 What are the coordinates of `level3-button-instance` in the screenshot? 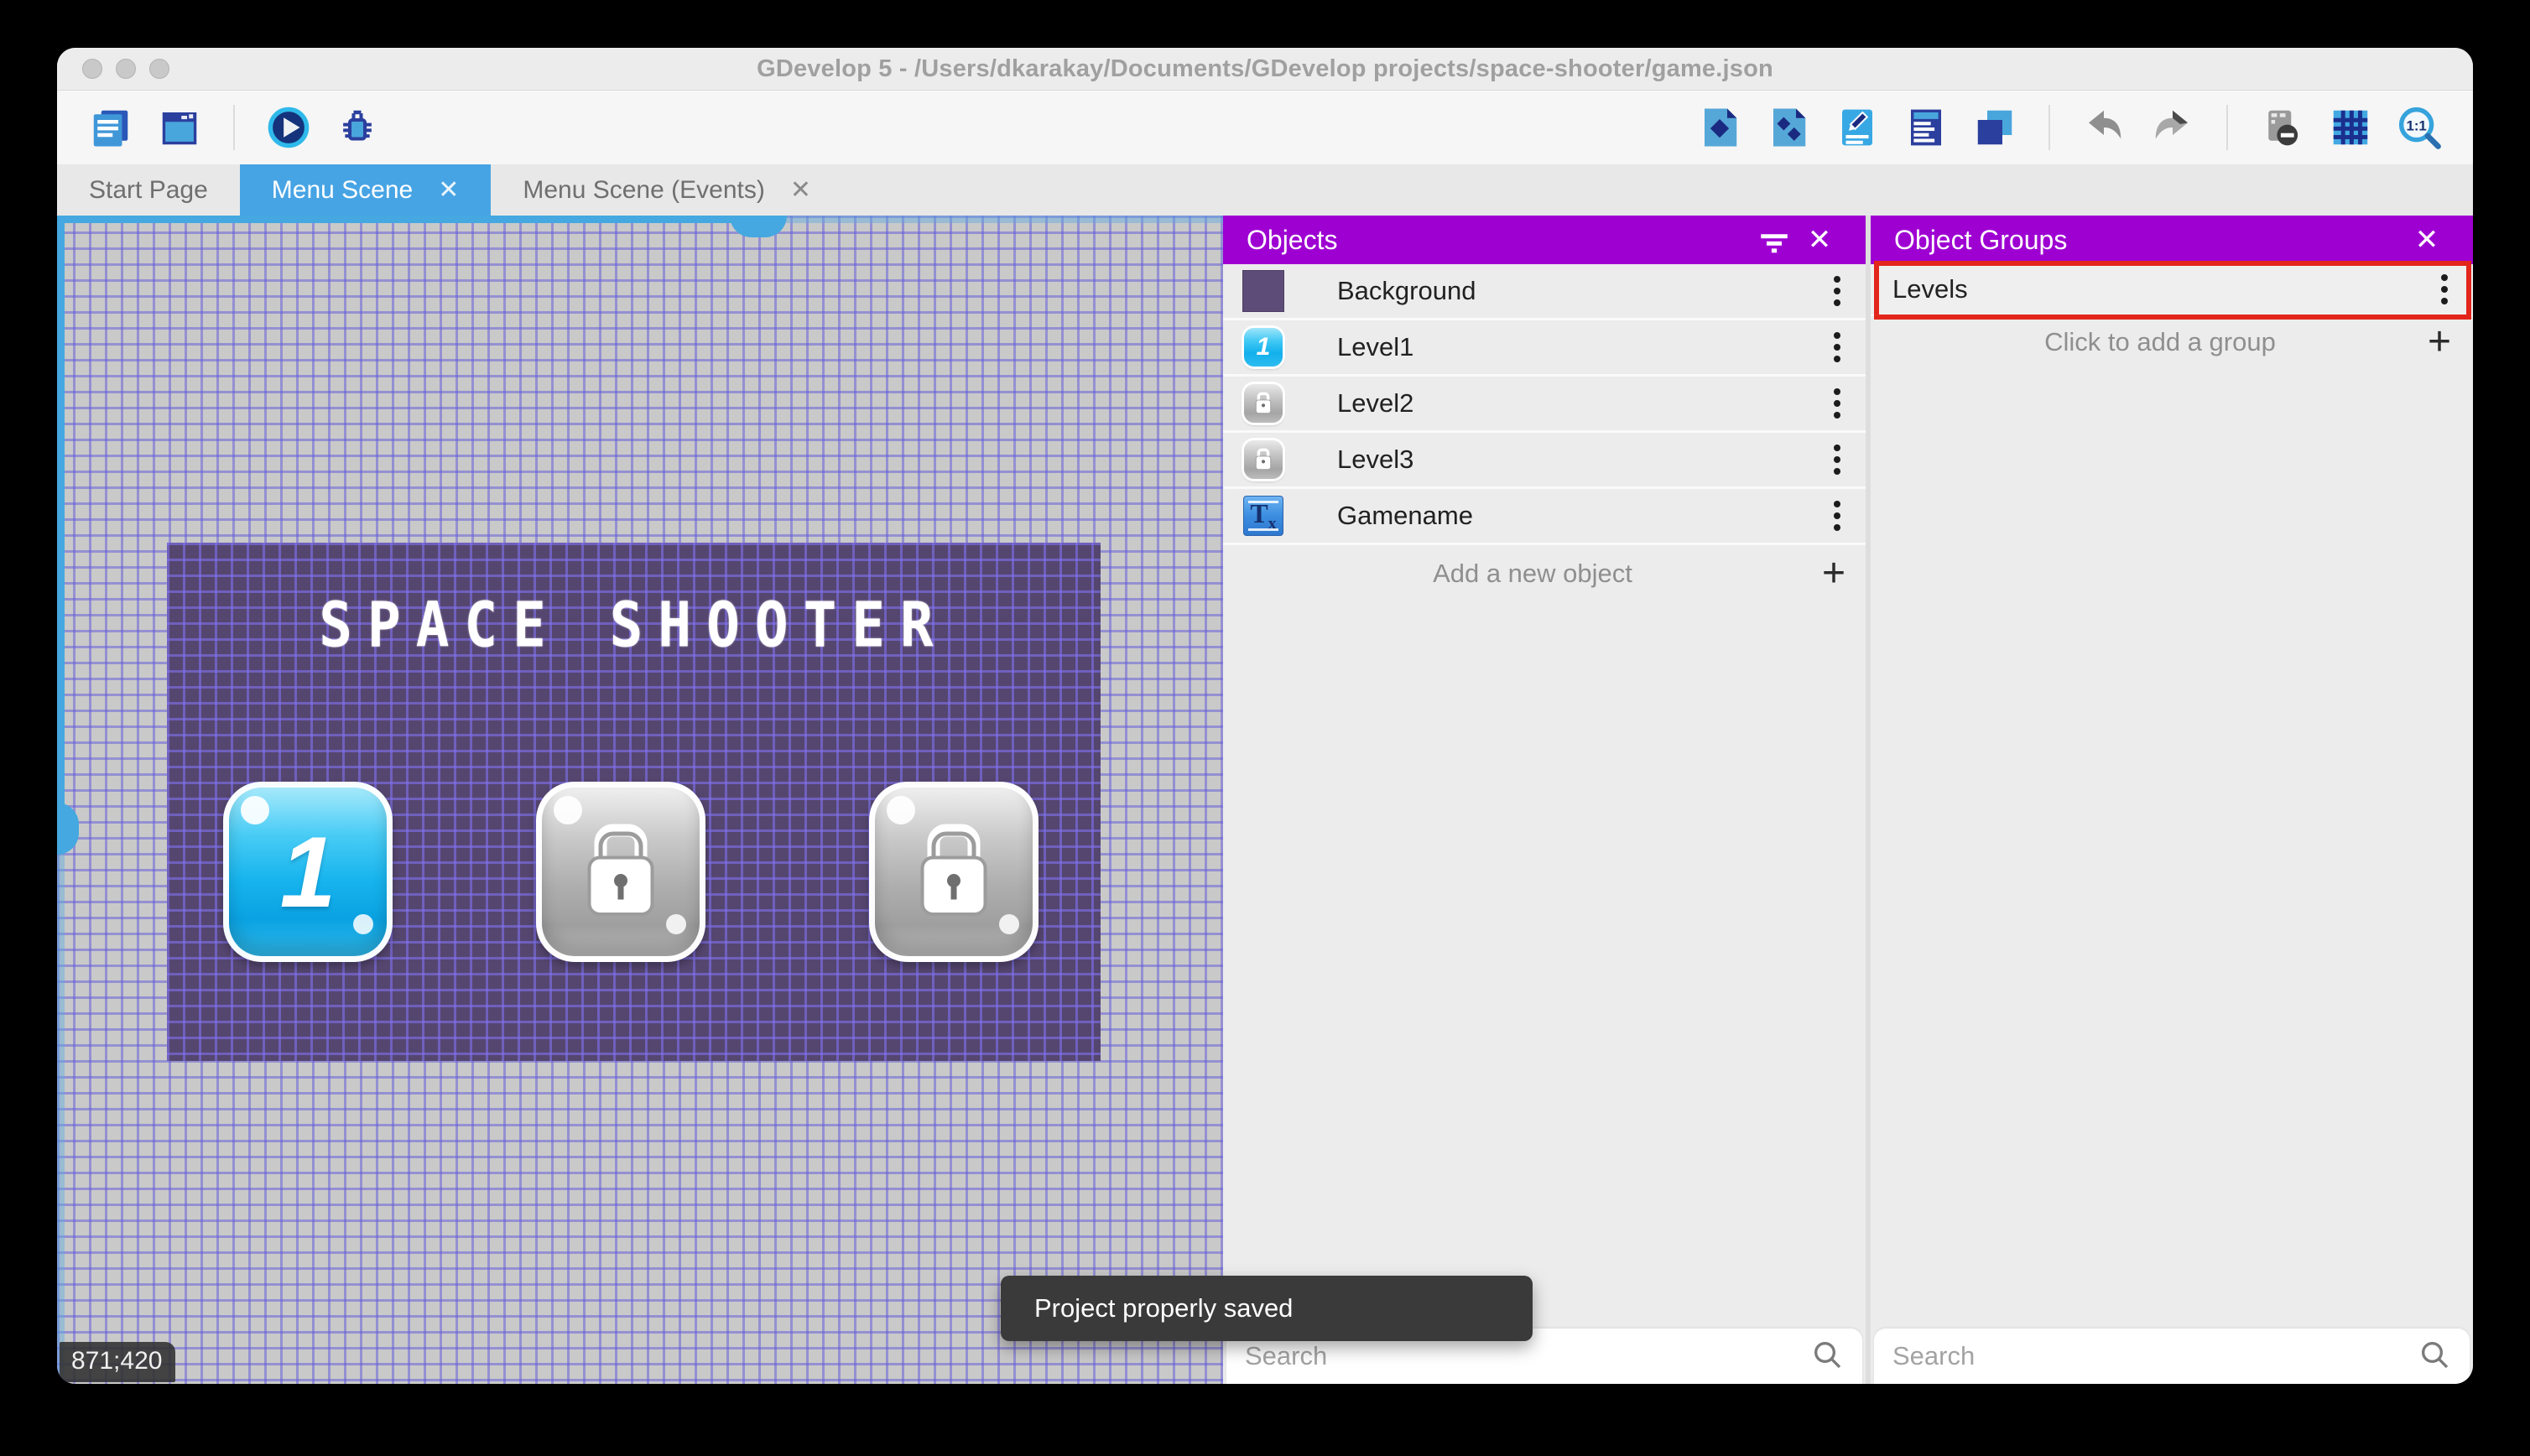 It's located at (954, 872).